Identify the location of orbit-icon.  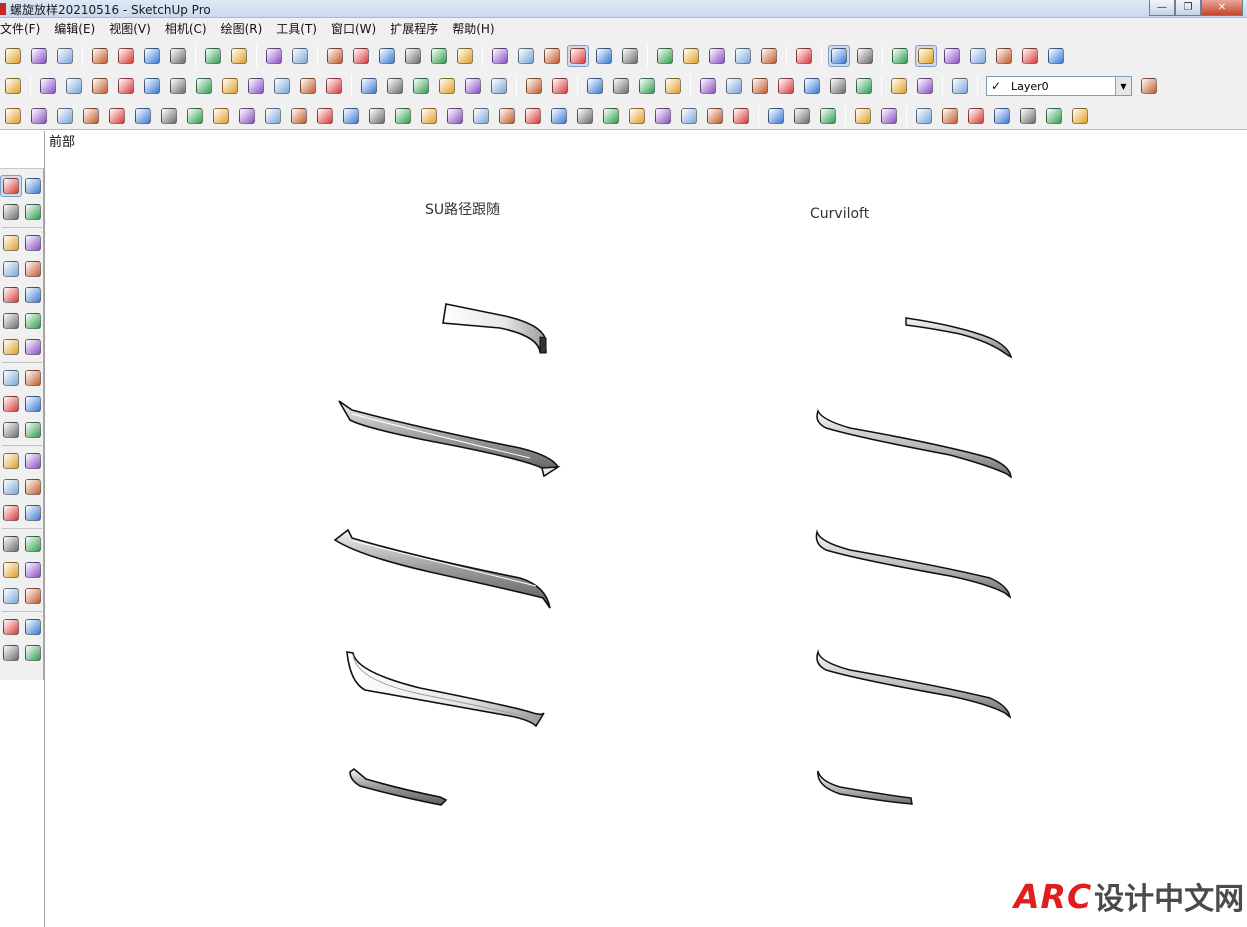
(11, 544).